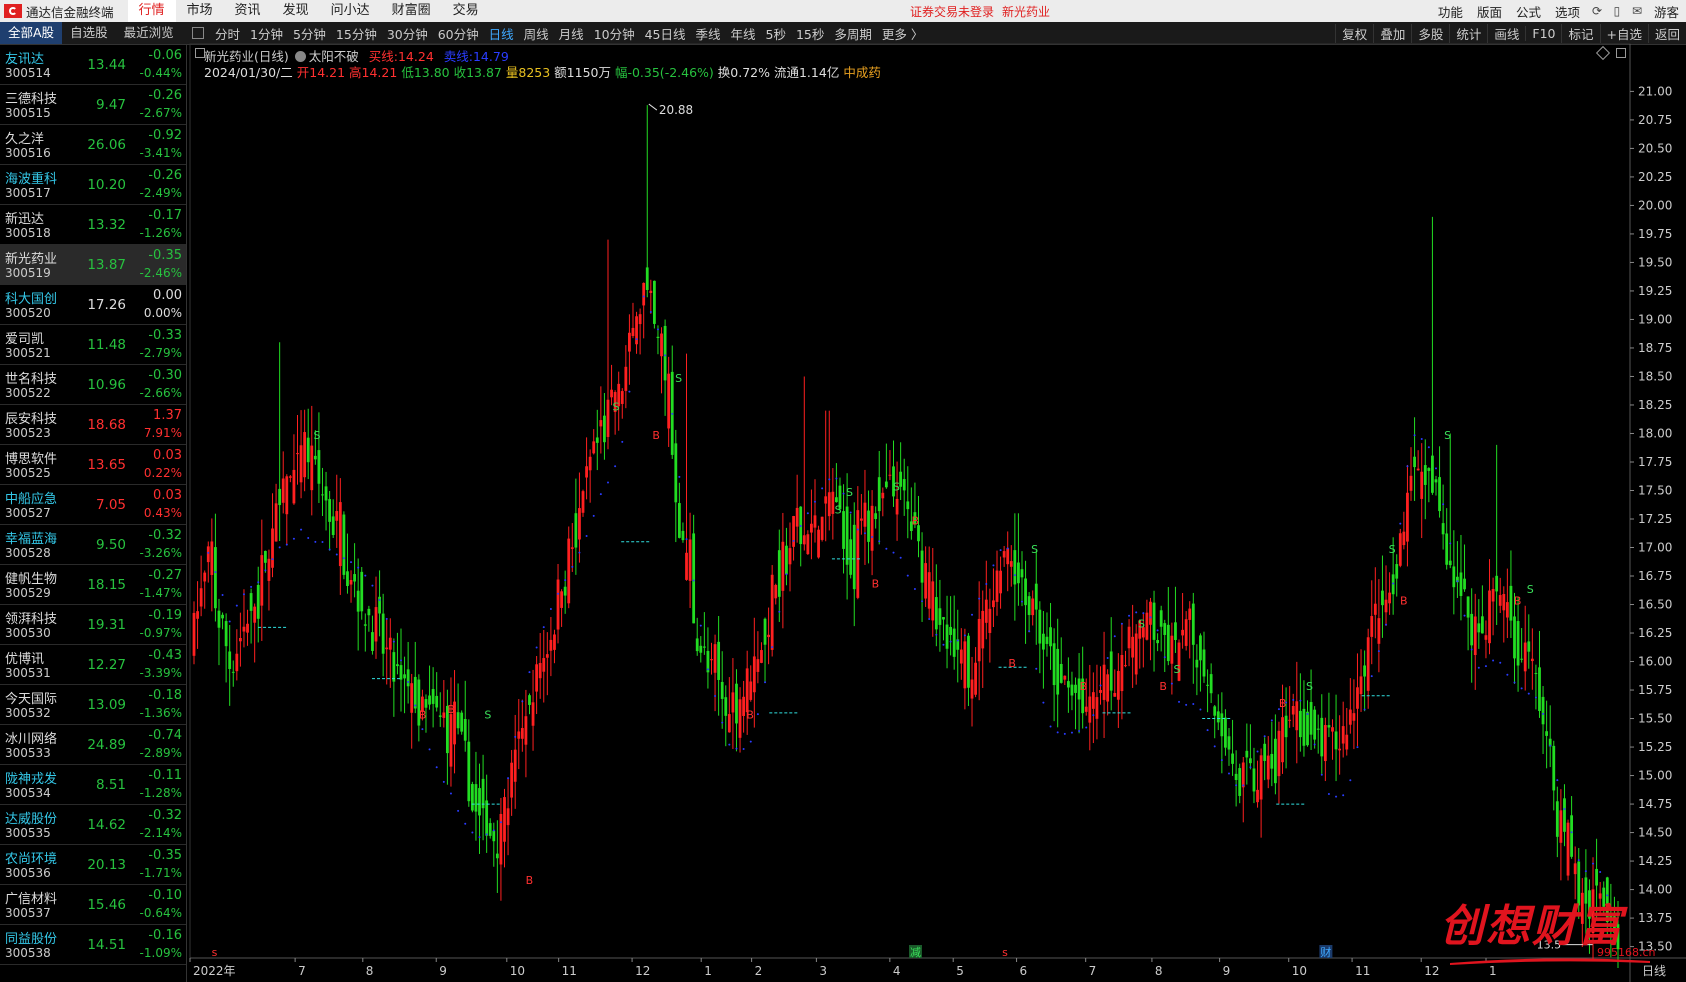  Describe the element at coordinates (1655, 719) in the screenshot. I see `y-tick-label: 15.50` at that location.